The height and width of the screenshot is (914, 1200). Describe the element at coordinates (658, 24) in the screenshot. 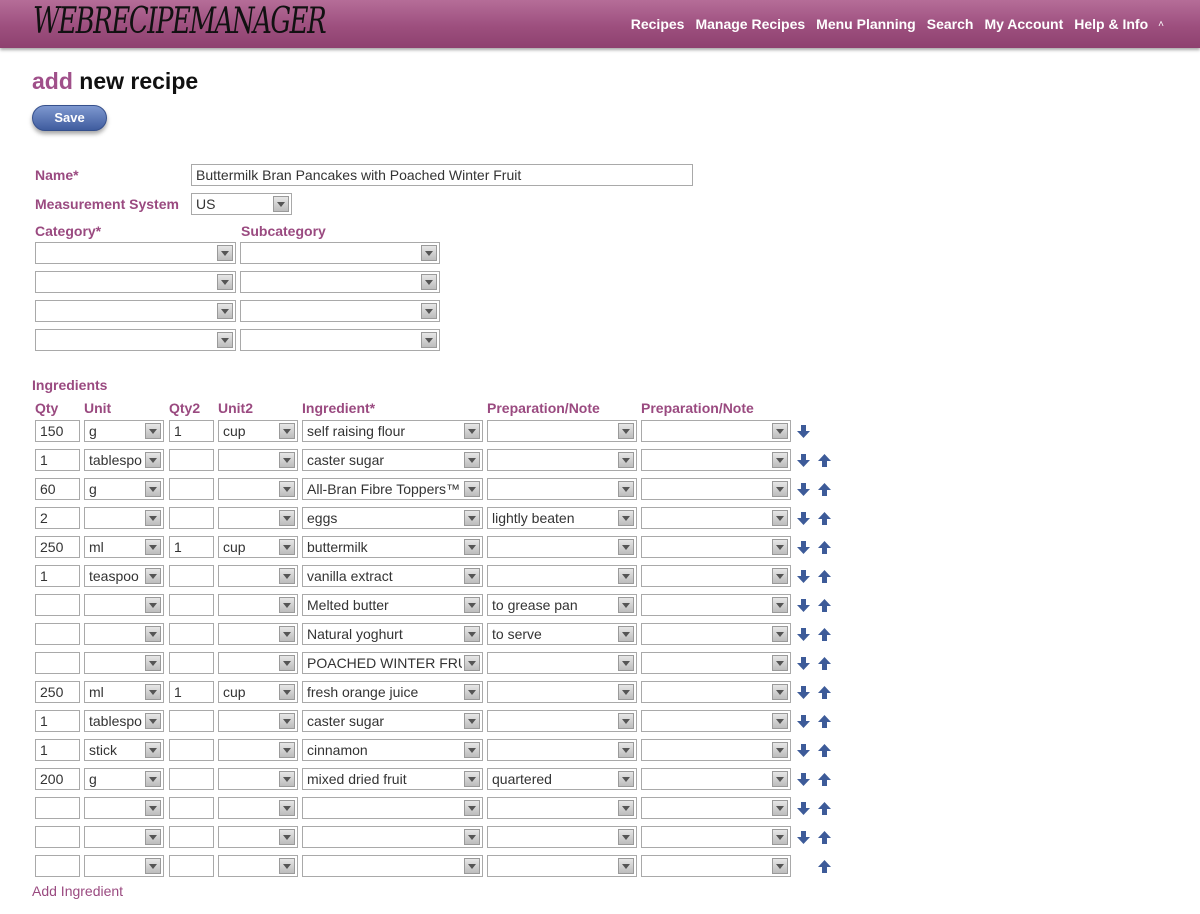

I see `nav-recipes: Recipes` at that location.